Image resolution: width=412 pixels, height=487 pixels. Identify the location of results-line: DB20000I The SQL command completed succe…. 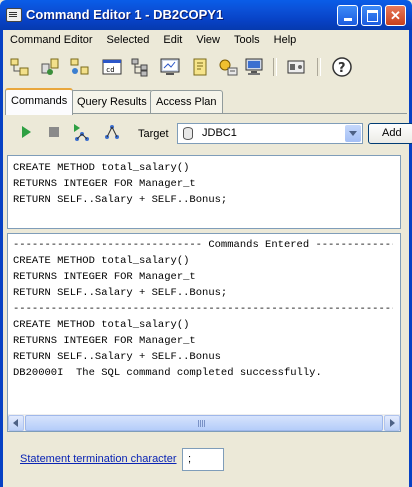
(167, 373).